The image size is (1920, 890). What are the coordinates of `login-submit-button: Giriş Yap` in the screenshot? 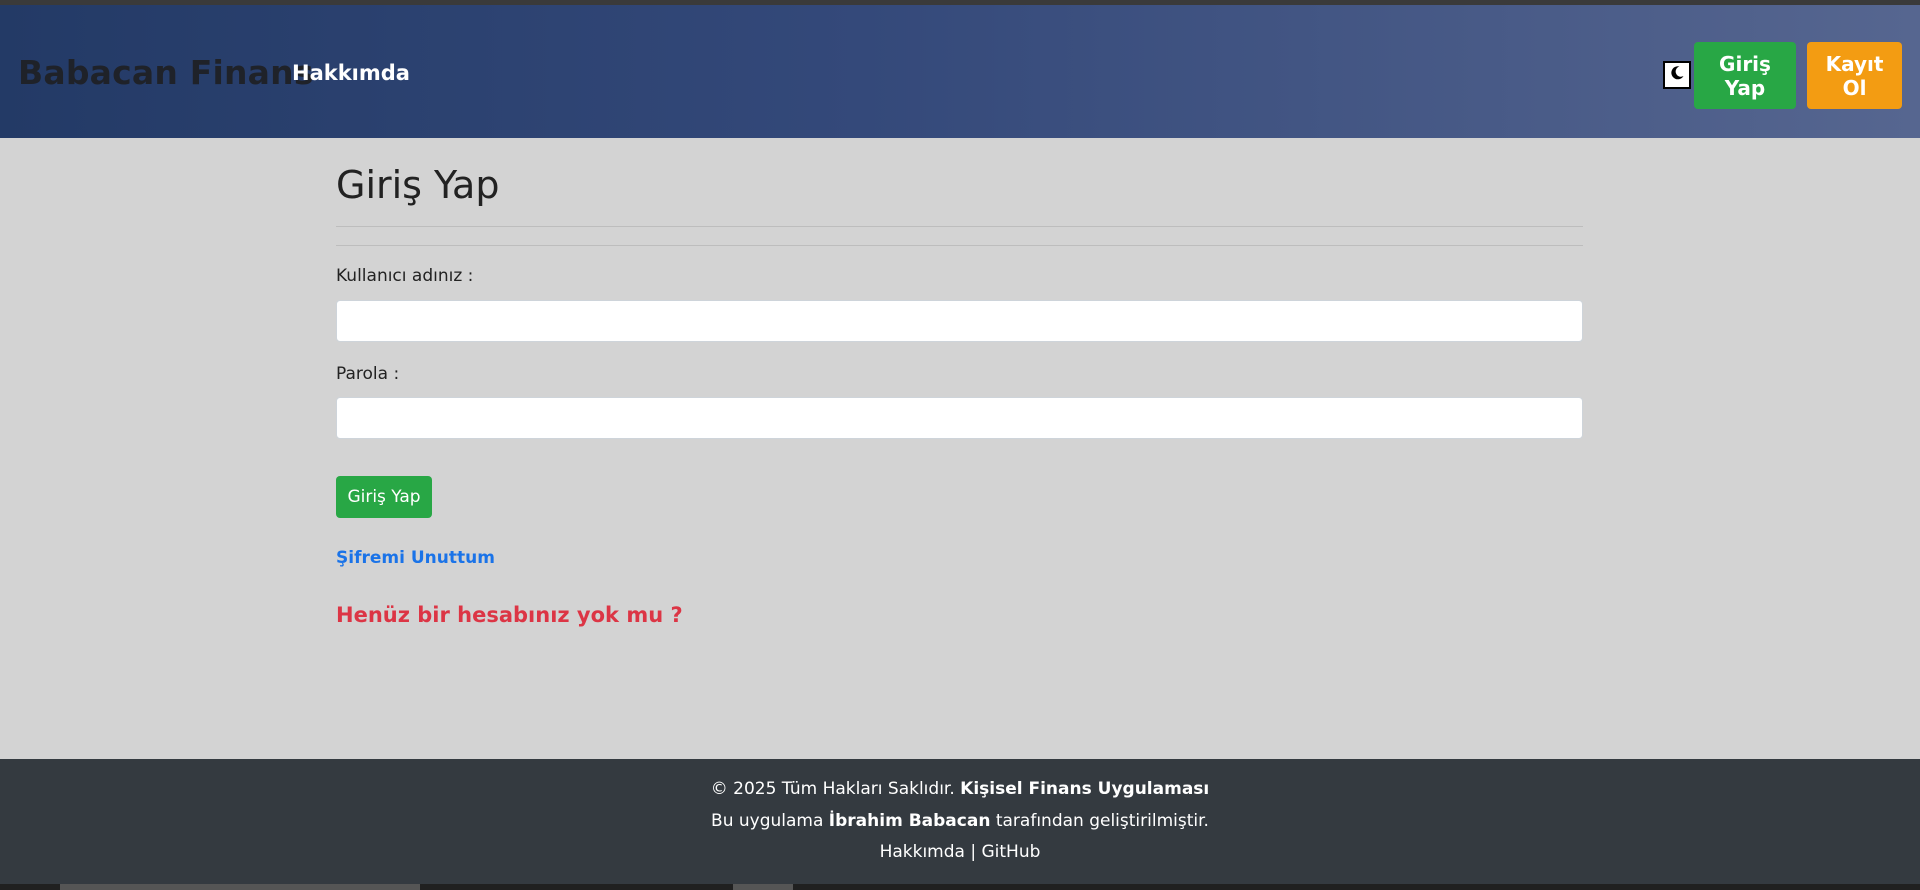 It's located at (384, 497).